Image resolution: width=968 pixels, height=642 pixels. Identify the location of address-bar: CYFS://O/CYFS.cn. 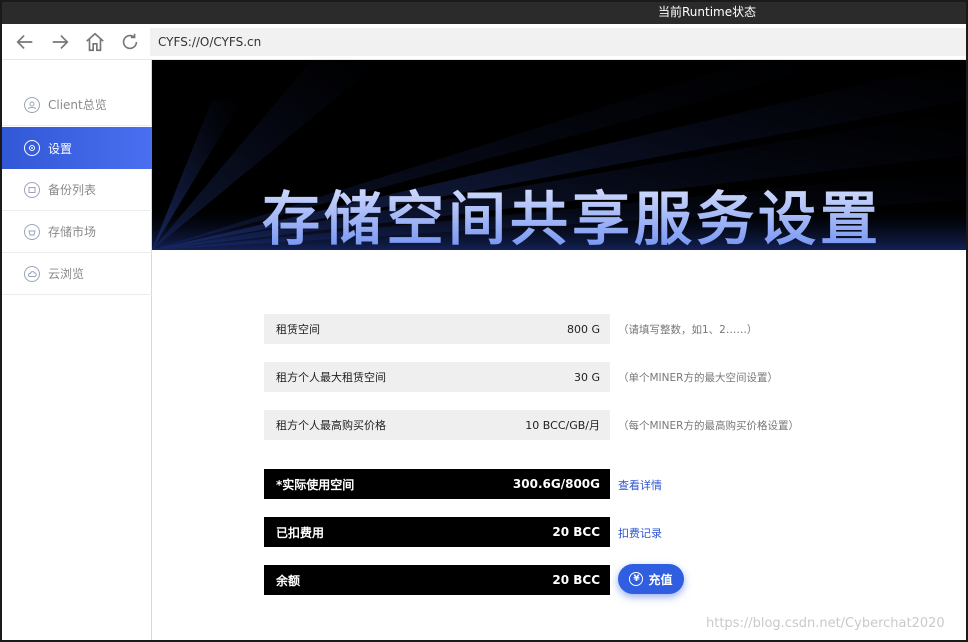
(558, 42).